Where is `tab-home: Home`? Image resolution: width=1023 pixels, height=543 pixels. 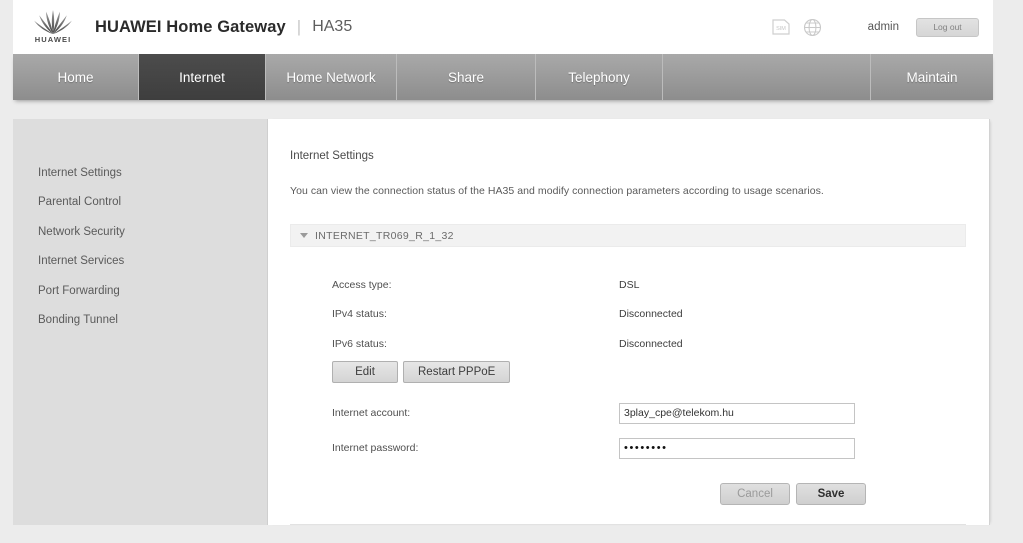
tab-home: Home is located at coordinates (76, 77).